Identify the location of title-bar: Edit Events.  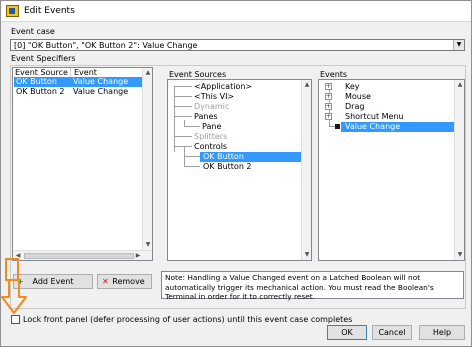
(236, 11).